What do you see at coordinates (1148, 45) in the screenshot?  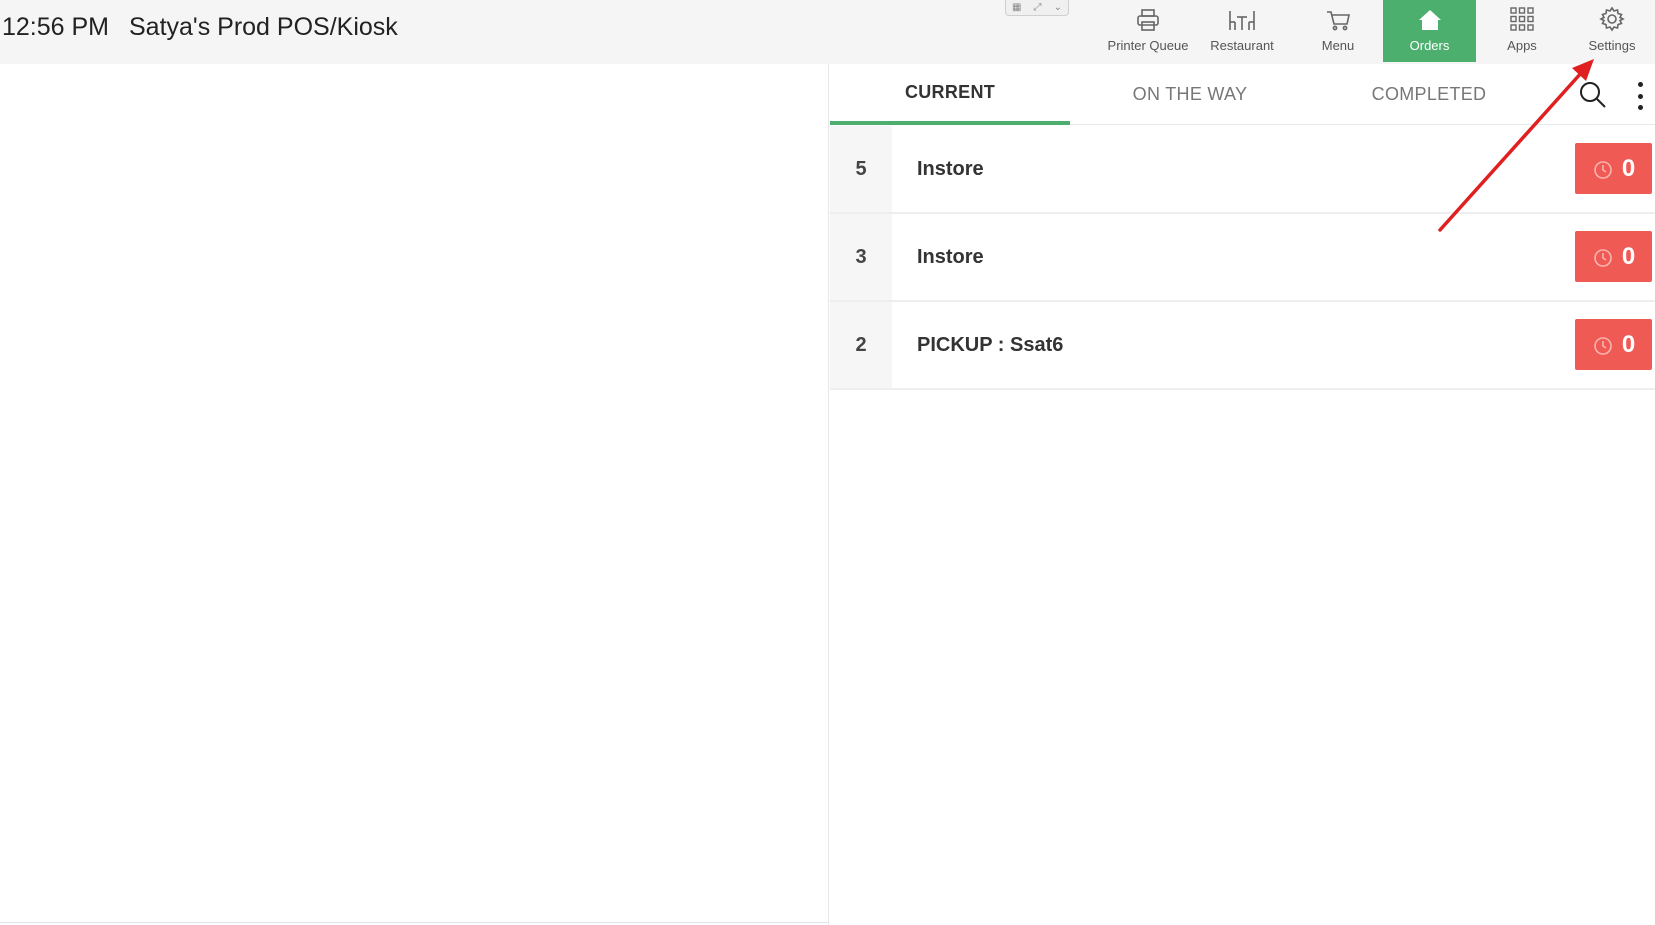 I see `nav-label: Printer Queue` at bounding box center [1148, 45].